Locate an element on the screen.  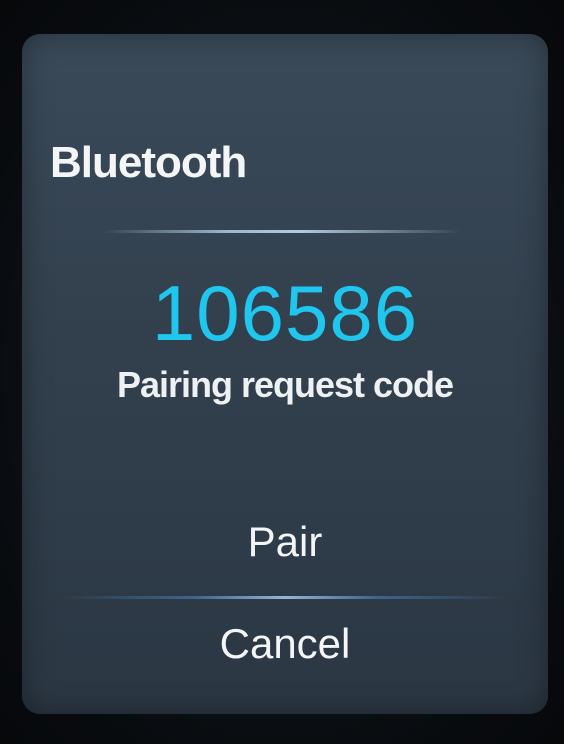
pair-button: Pair is located at coordinates (285, 542).